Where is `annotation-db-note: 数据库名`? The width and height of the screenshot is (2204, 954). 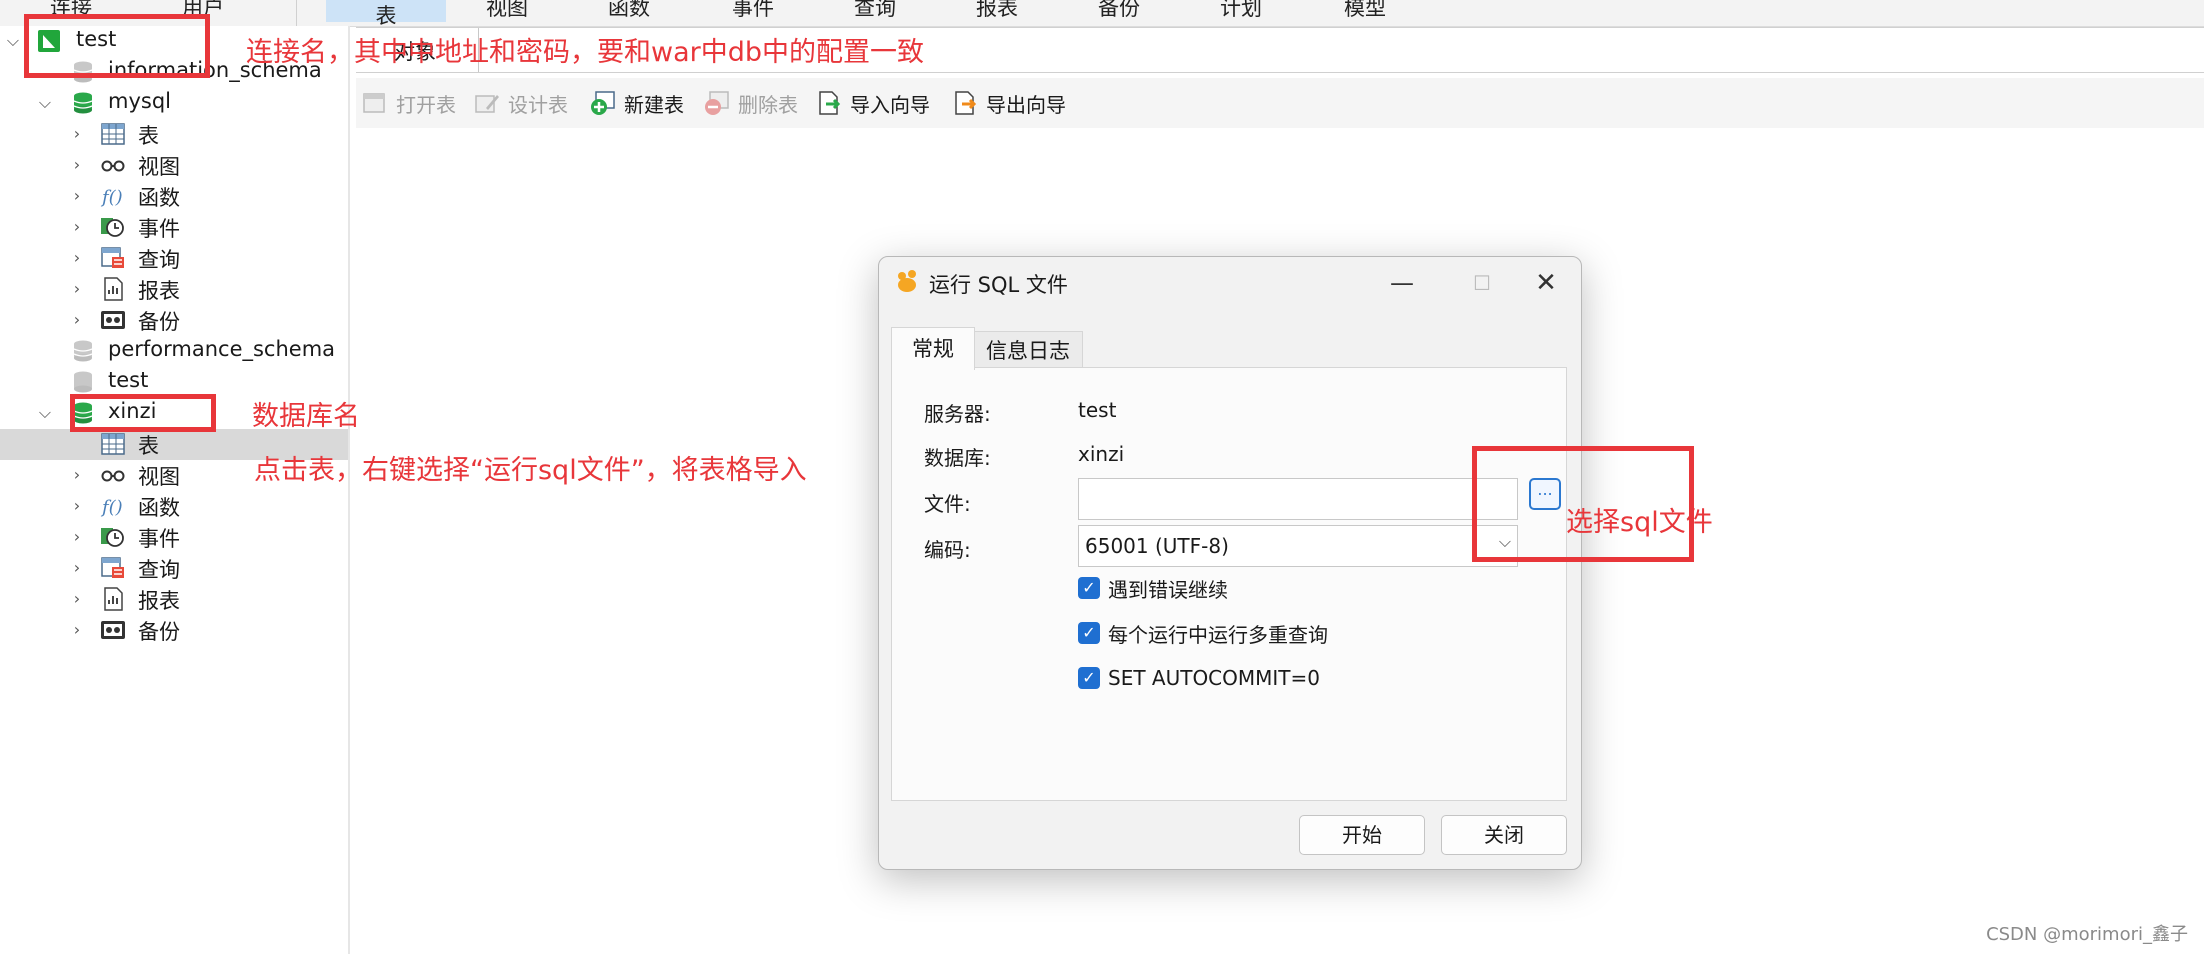
annotation-db-note: 数据库名 is located at coordinates (306, 416).